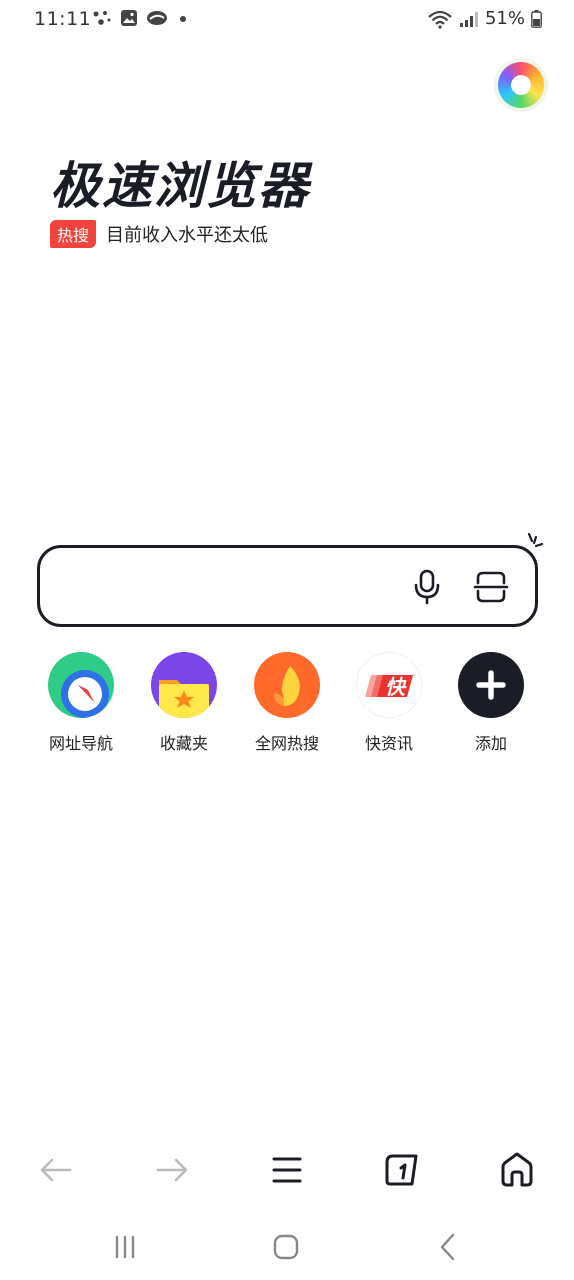  I want to click on compass-icon, so click(81, 685).